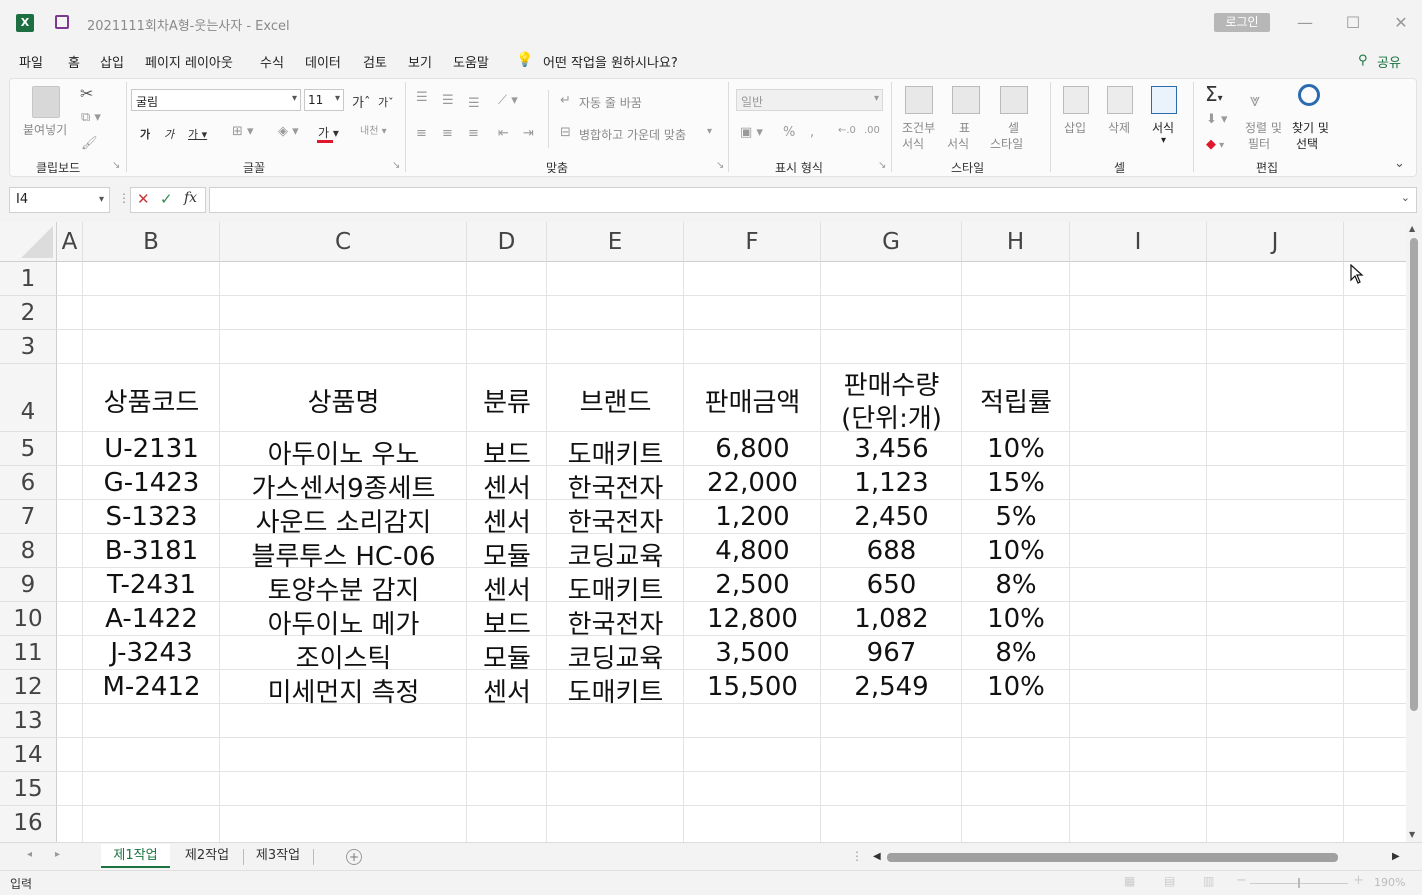  What do you see at coordinates (1215, 144) in the screenshot?
I see `clear-icon: ◆ ▾` at bounding box center [1215, 144].